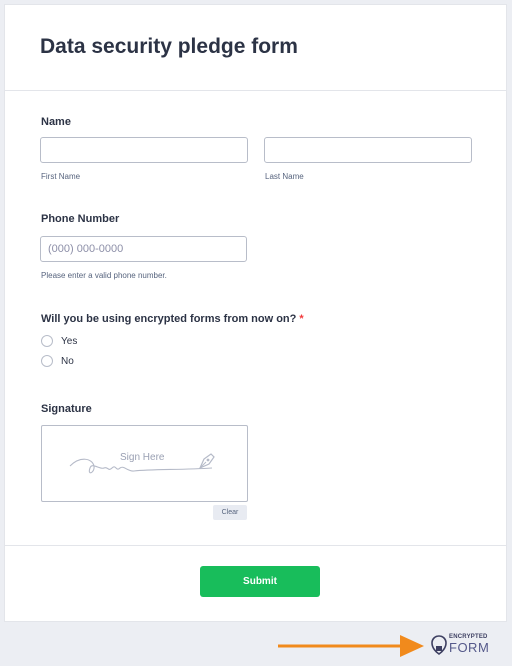 The height and width of the screenshot is (666, 512). I want to click on required-mark: *, so click(301, 319).